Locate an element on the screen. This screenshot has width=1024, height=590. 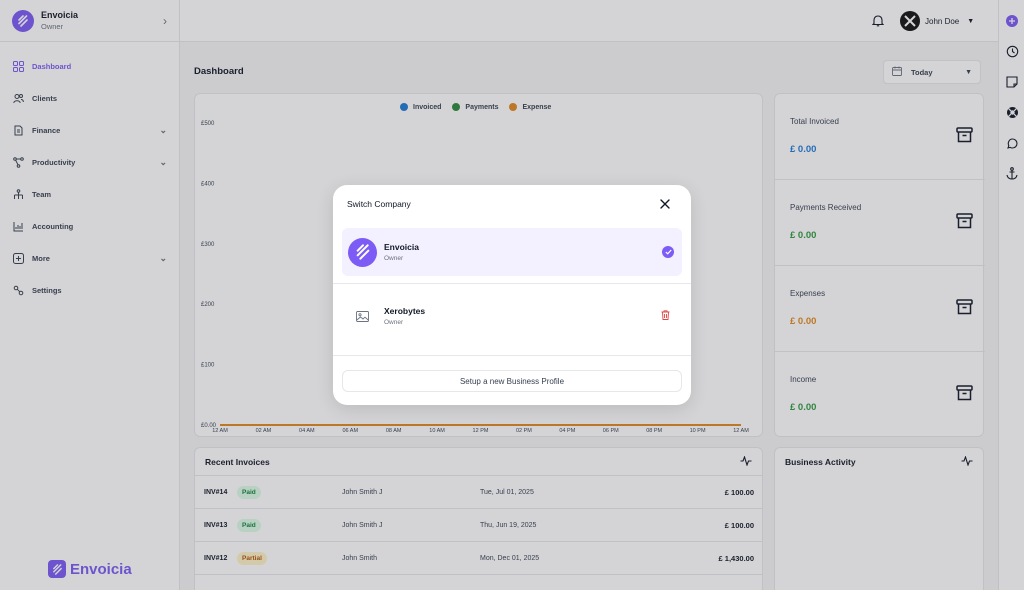
setup-business-profile-button: Setup a new Business Profile is located at coordinates (512, 381).